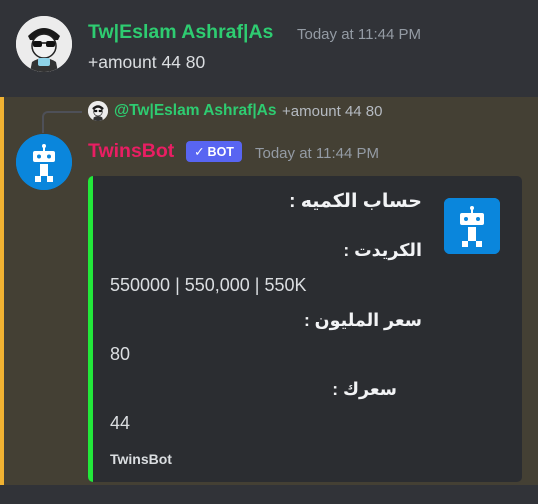 The height and width of the screenshot is (504, 538). What do you see at coordinates (120, 423) in the screenshot?
I see `embed-field-value: 44` at bounding box center [120, 423].